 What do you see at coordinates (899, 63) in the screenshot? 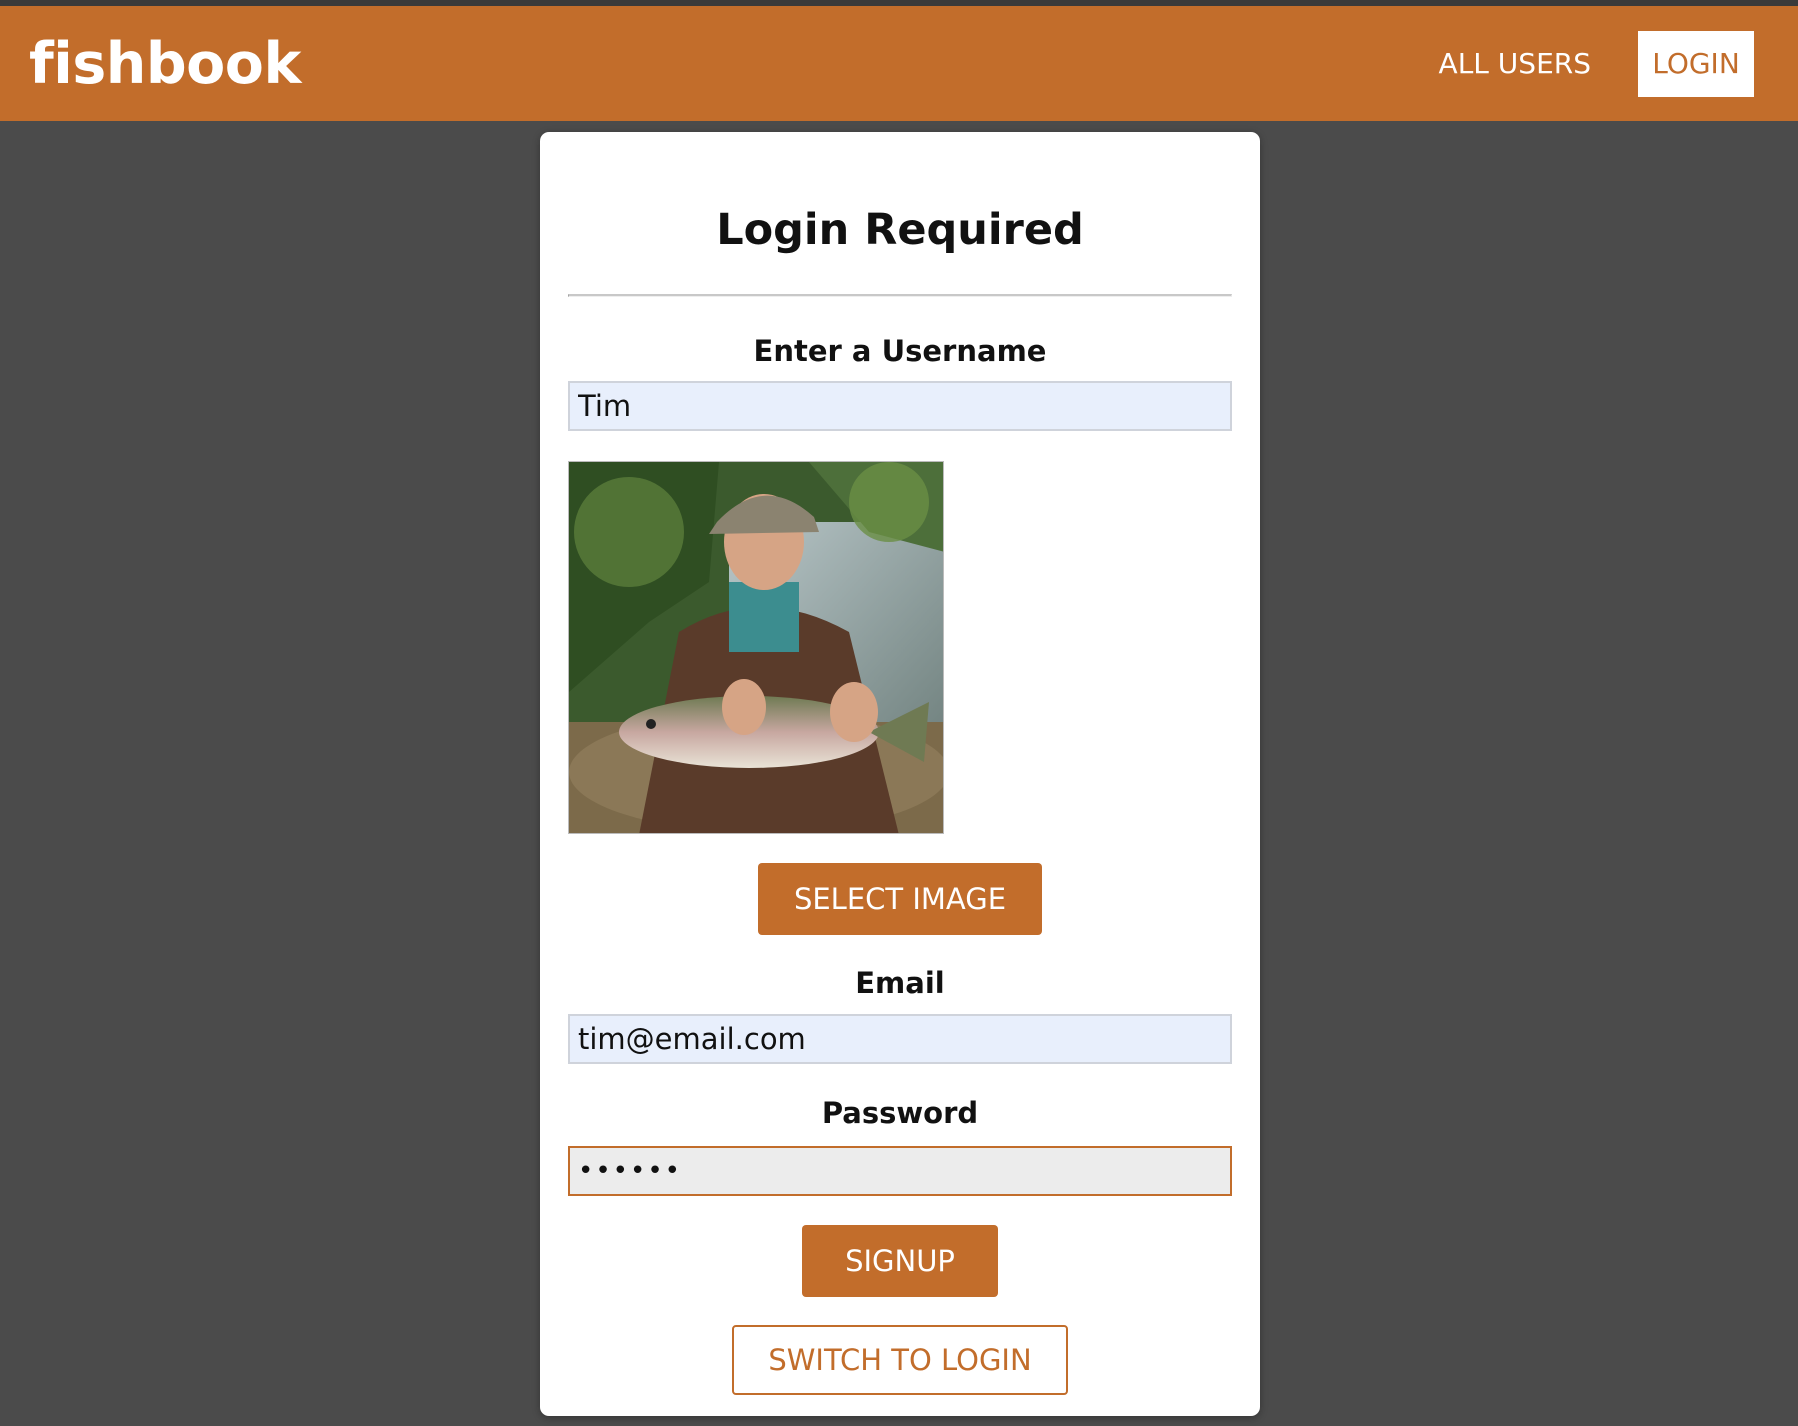
I see `app-header: fishbook ALL USERS LOGIN` at bounding box center [899, 63].